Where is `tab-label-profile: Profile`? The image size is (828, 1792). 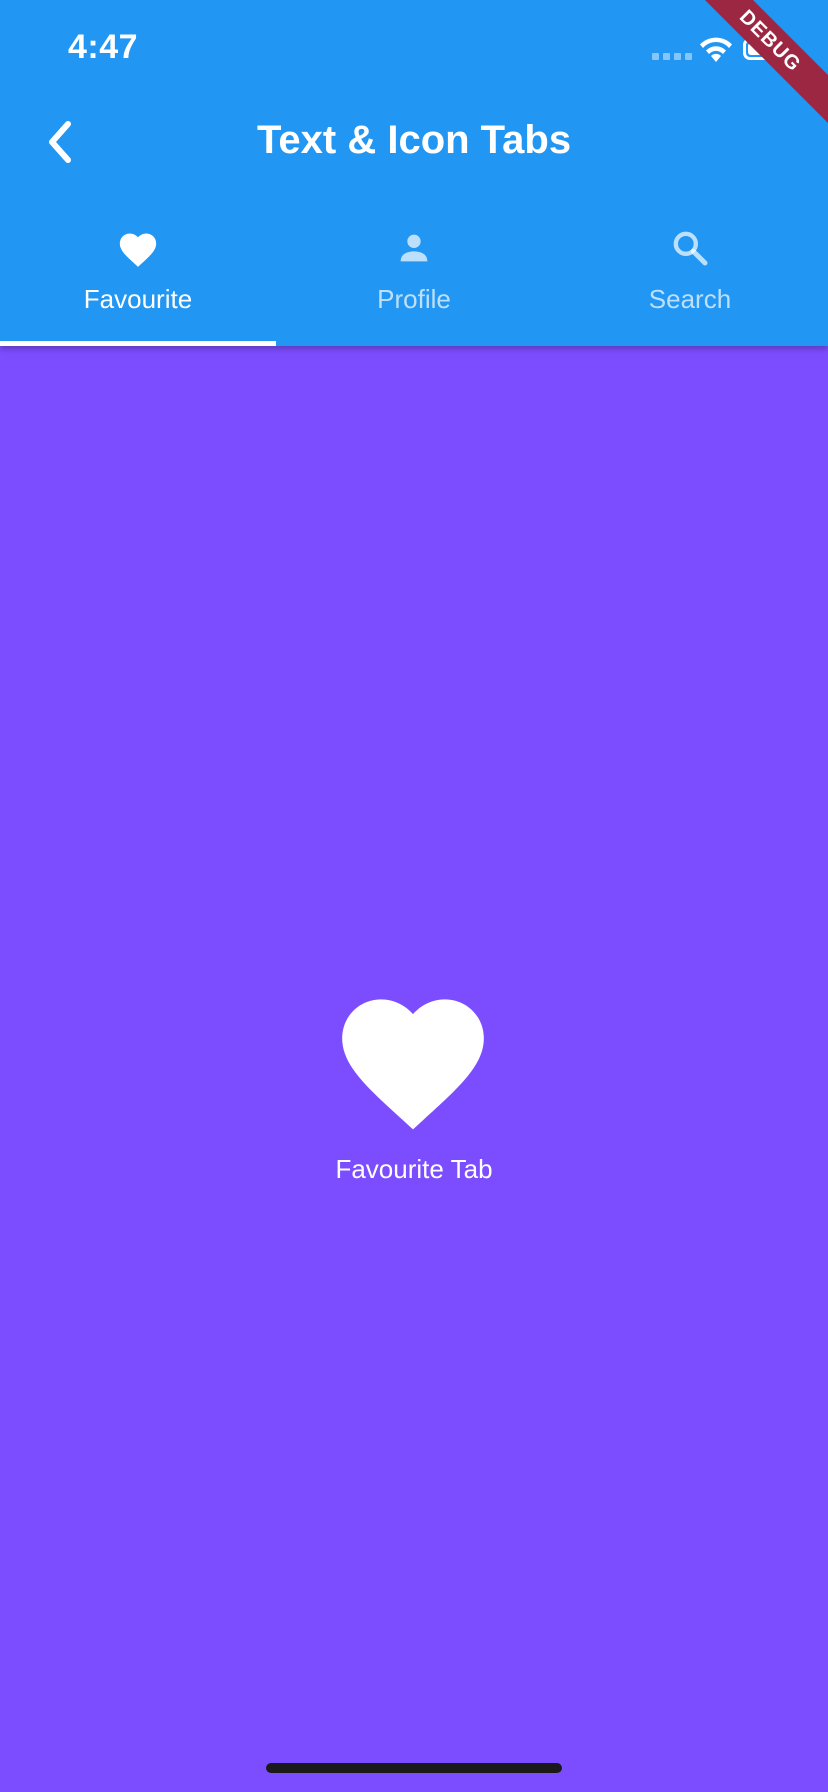
tab-label-profile: Profile is located at coordinates (414, 299).